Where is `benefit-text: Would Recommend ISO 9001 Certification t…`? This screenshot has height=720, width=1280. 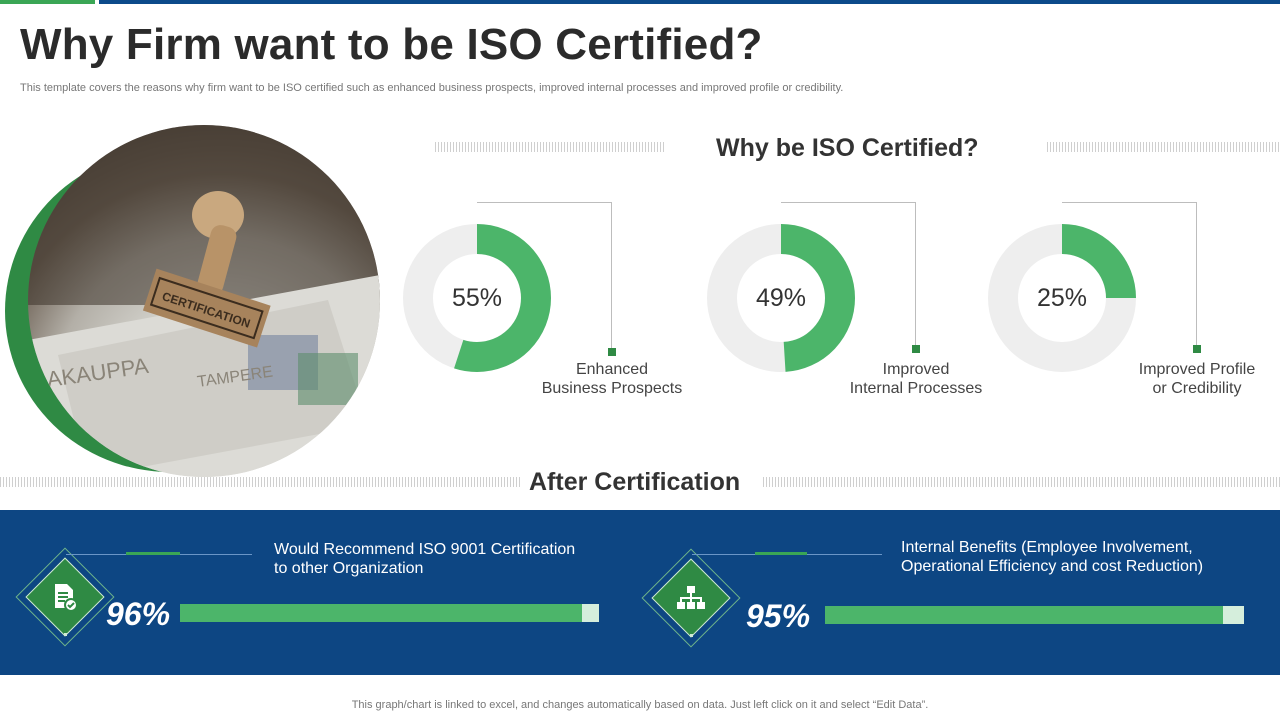
benefit-text: Would Recommend ISO 9001 Certification t… is located at coordinates (425, 559).